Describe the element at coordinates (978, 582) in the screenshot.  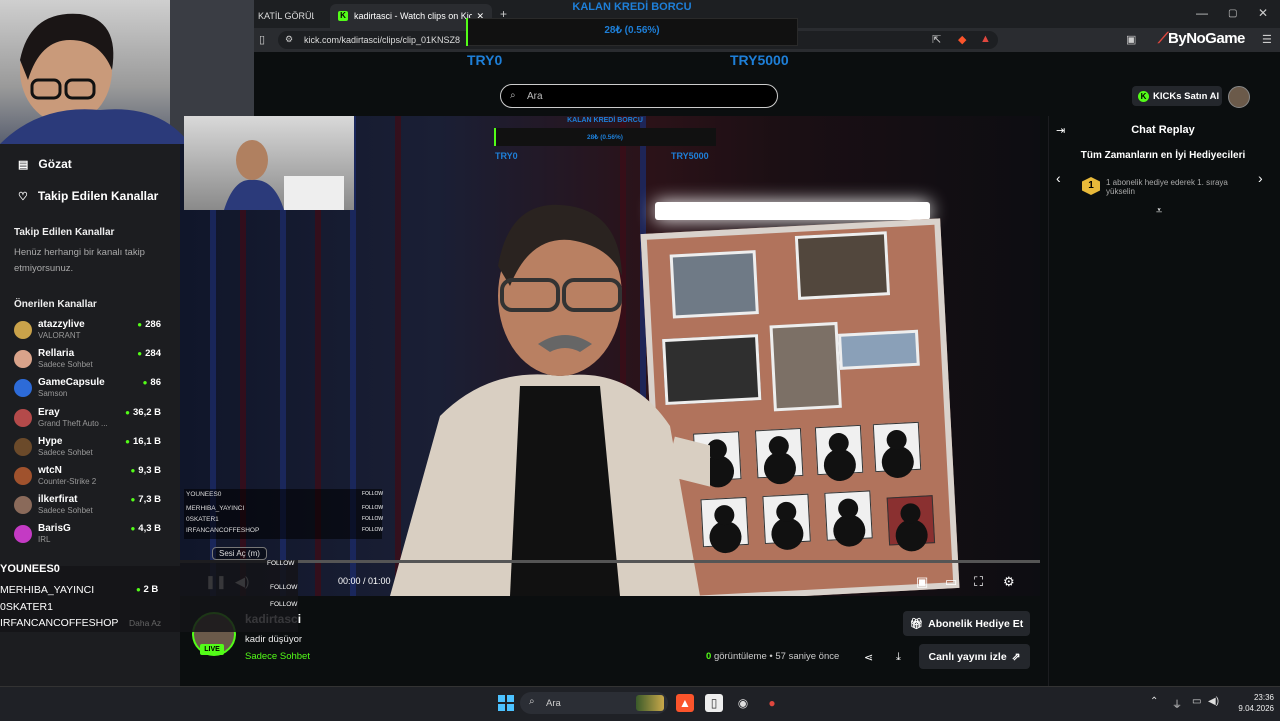
I see `fullscreen-icon: ⛶` at that location.